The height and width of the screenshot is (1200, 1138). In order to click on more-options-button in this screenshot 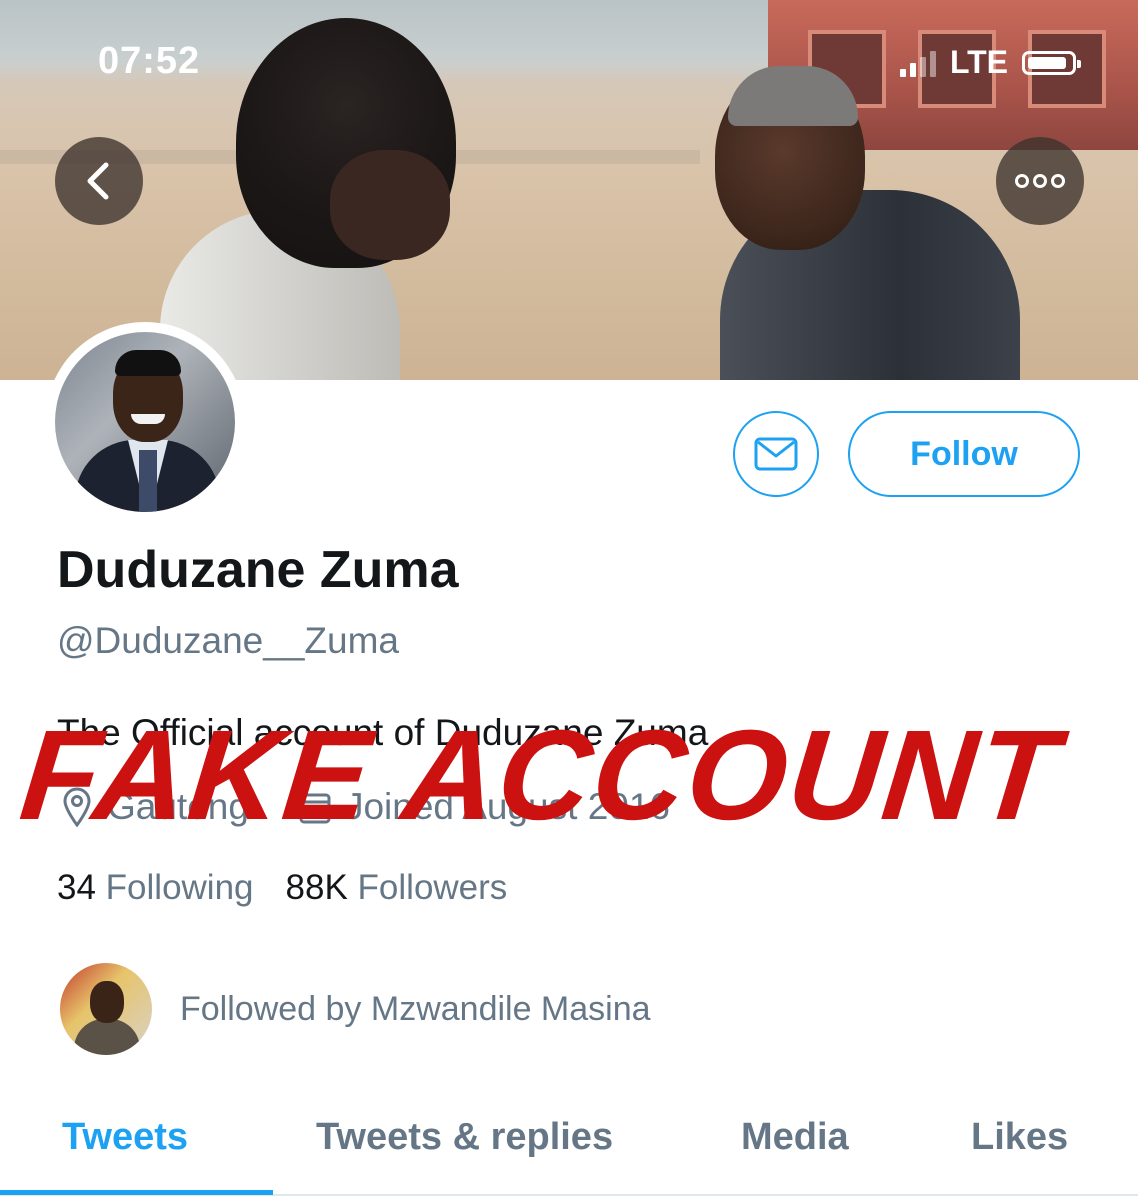, I will do `click(1040, 181)`.